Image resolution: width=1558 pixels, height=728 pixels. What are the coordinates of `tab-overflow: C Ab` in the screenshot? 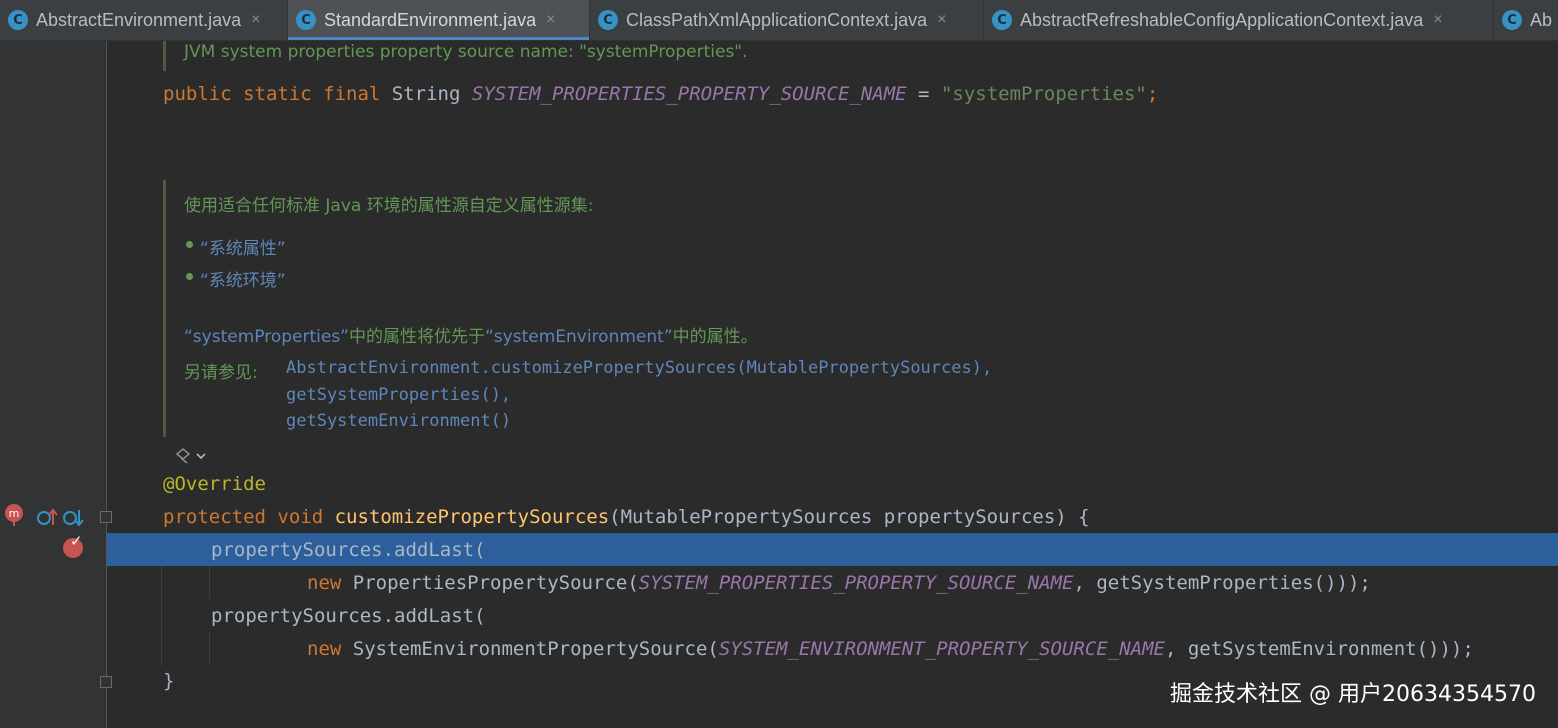 It's located at (1526, 20).